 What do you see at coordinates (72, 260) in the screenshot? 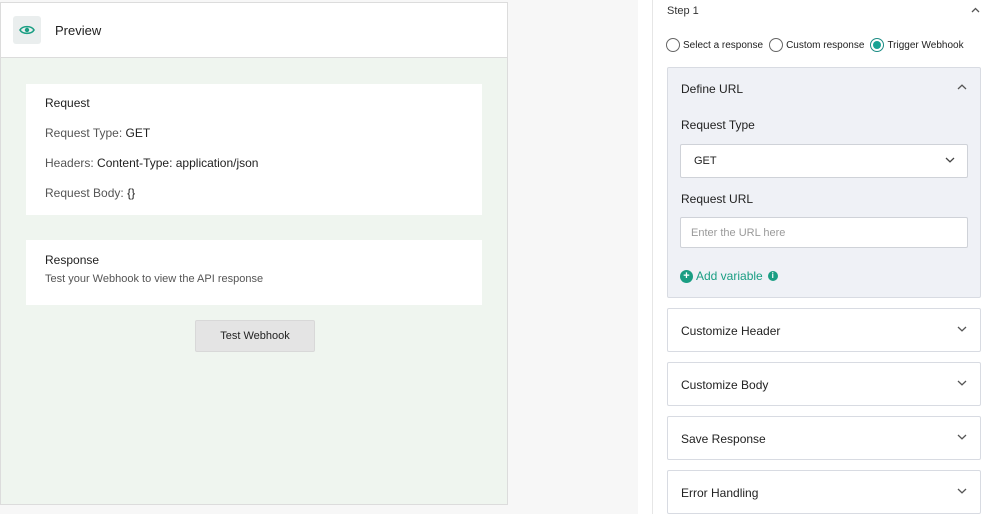
I see `response-title: Response` at bounding box center [72, 260].